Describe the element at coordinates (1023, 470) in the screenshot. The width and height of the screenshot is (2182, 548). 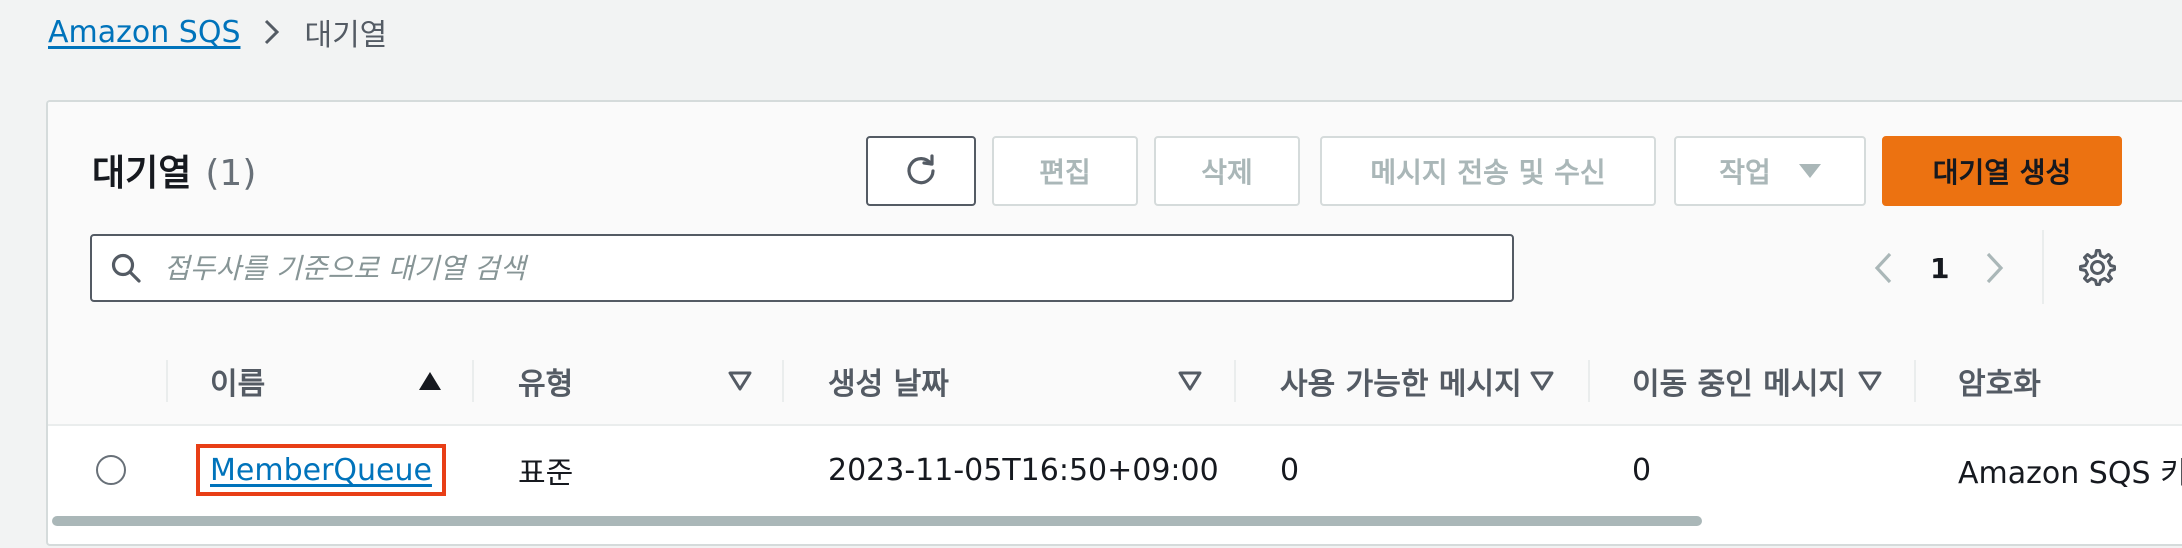
I see `queue-created-cell: 2023-11-05T16:50+09:00` at that location.